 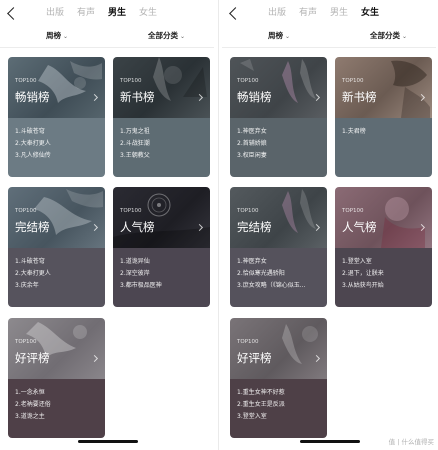 I want to click on list-item: 2.退下，让朕来, so click(x=363, y=274).